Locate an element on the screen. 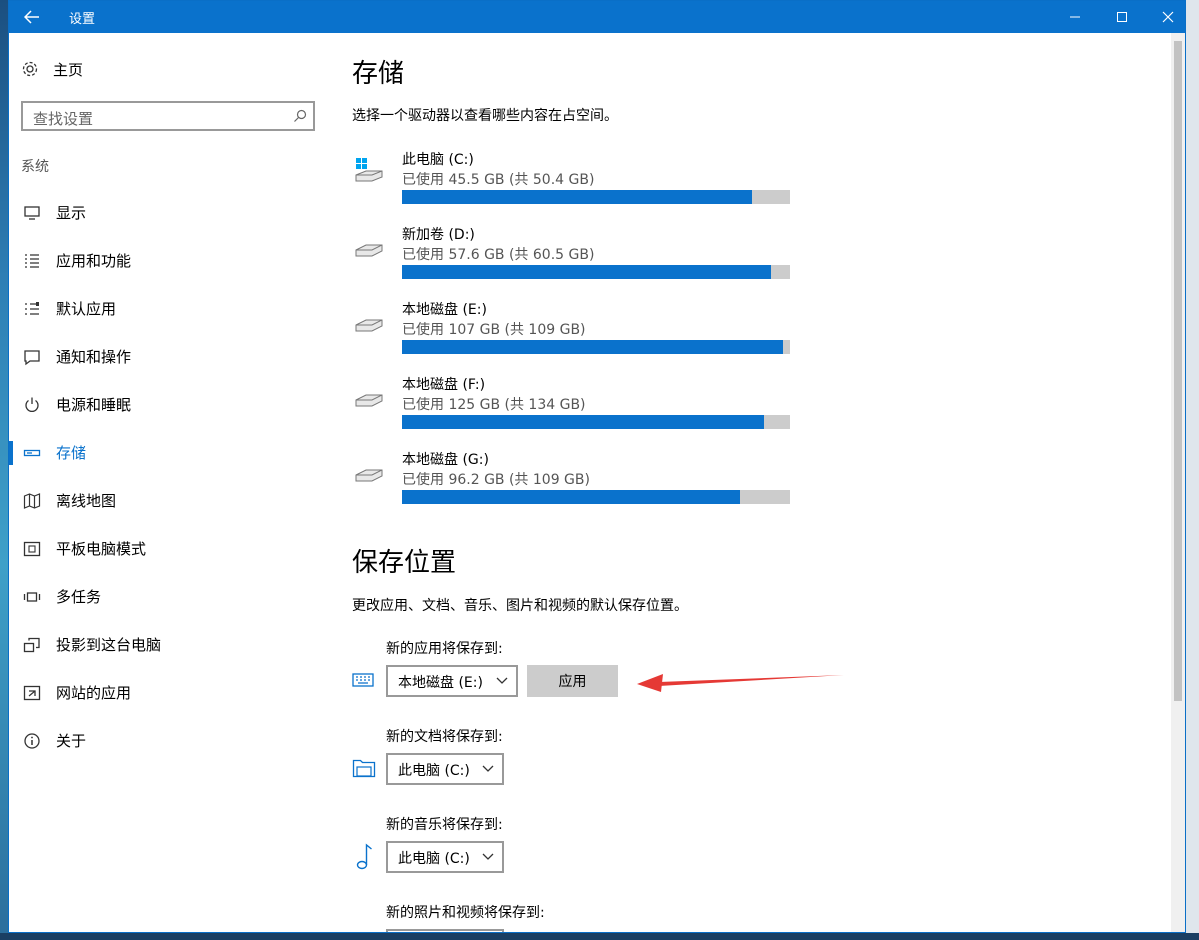  drive-name: 新加卷 (D:) is located at coordinates (438, 235).